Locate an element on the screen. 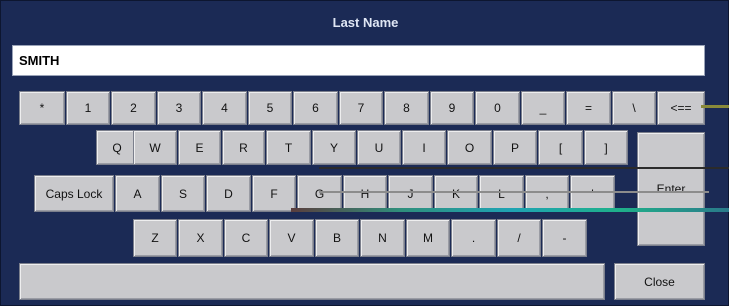 This screenshot has height=306, width=729. key-semicolon: ; is located at coordinates (547, 193).